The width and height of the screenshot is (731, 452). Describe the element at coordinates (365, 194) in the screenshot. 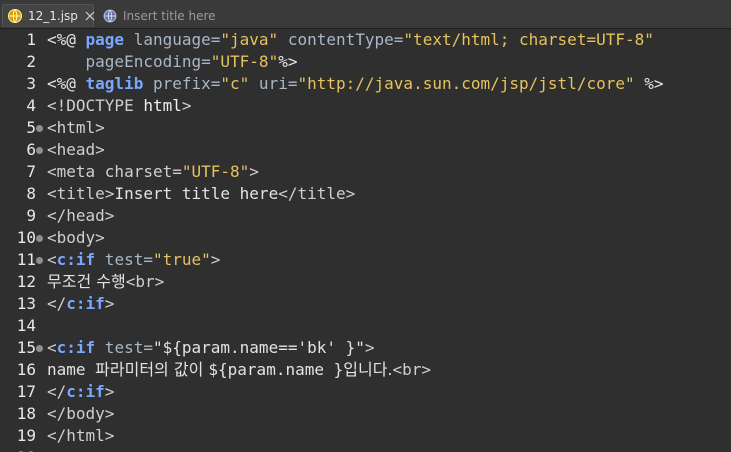

I see `code-line: 8 <title>Insert title here</title>` at that location.